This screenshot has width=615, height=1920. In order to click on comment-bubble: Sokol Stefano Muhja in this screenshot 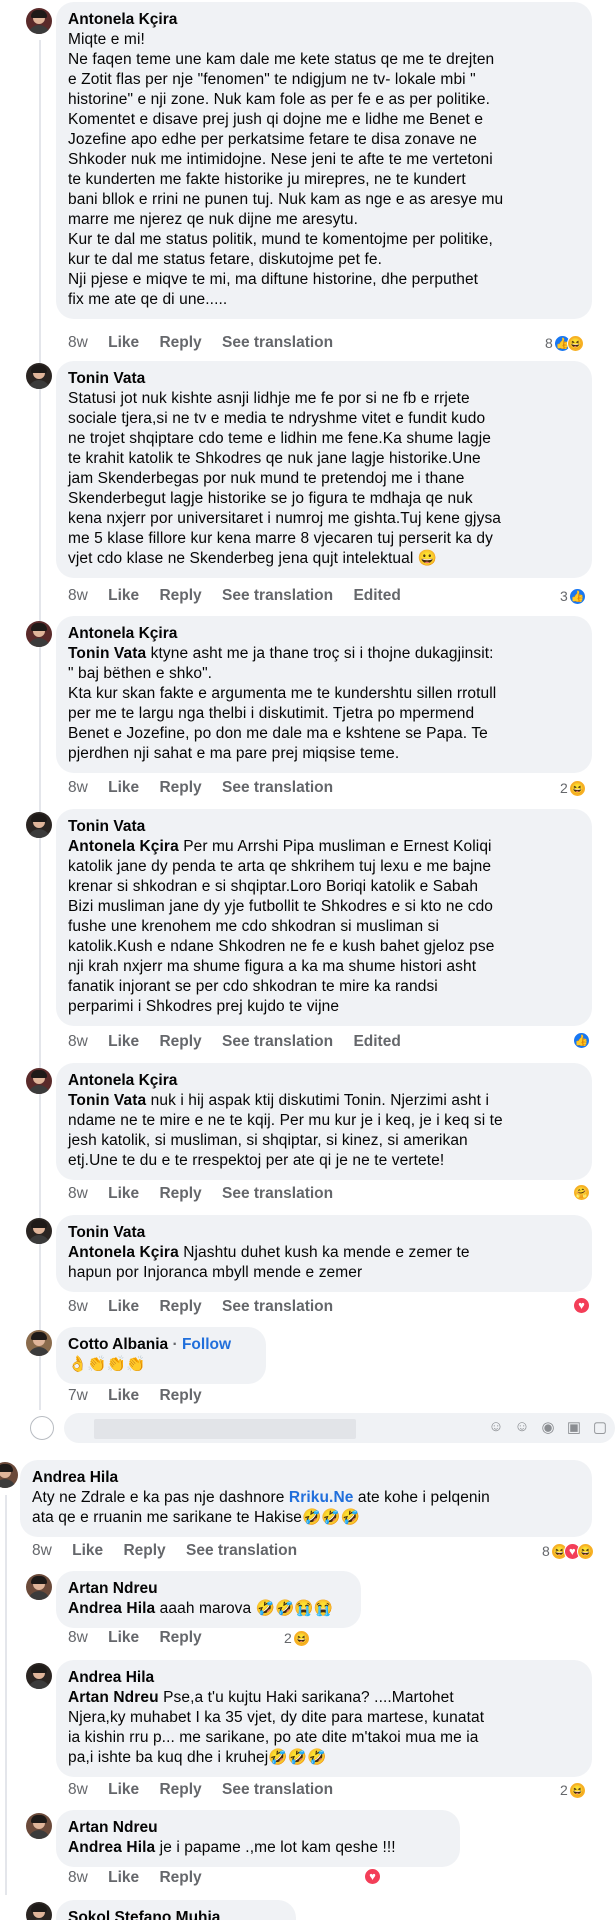, I will do `click(176, 1910)`.